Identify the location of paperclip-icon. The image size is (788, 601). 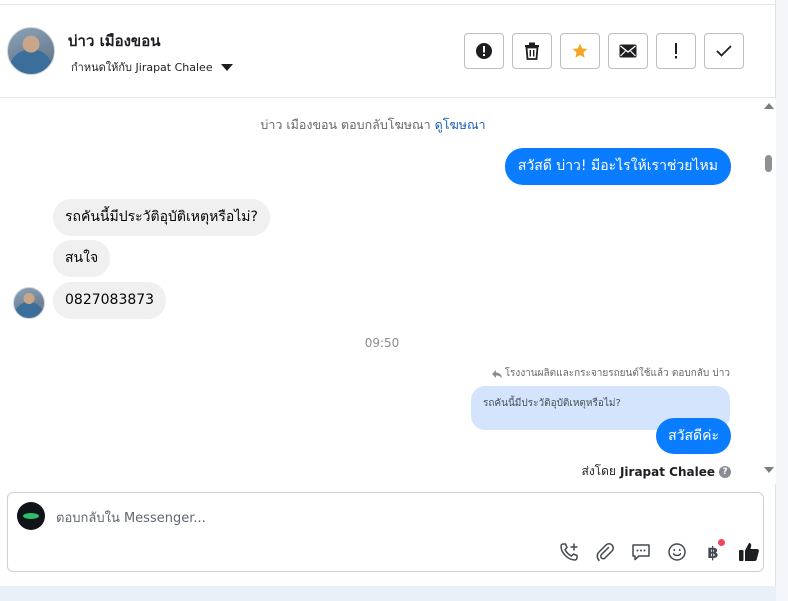
(605, 552).